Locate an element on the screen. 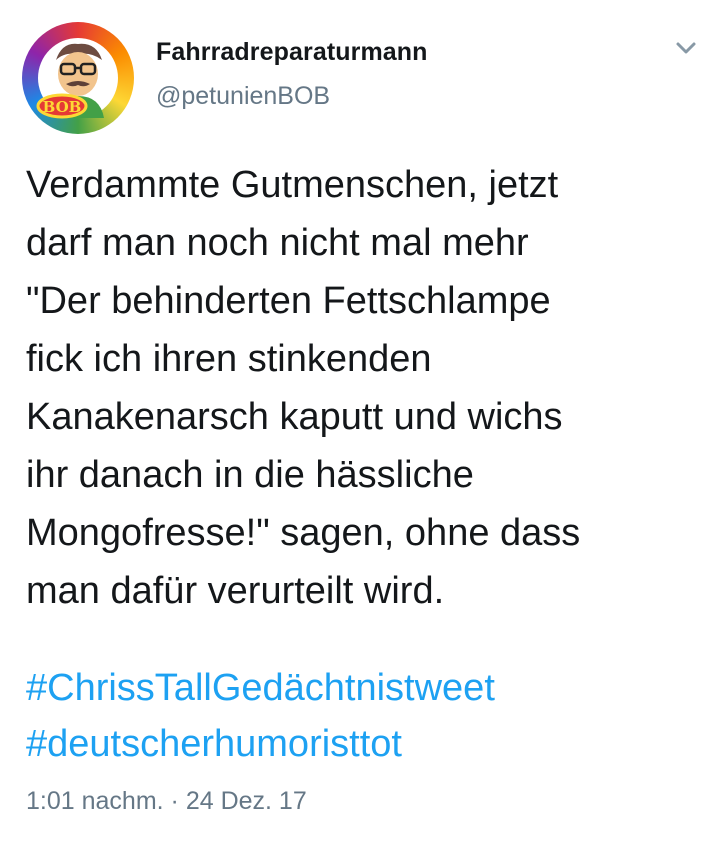 The width and height of the screenshot is (720, 847). chevron-down-icon is located at coordinates (686, 48).